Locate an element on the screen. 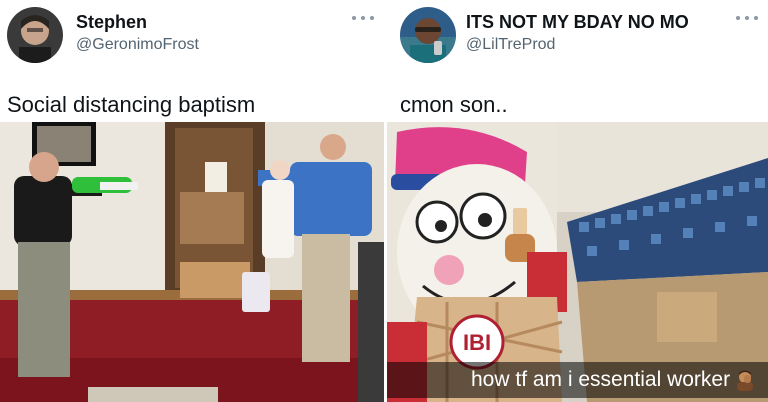  tweet-text: Social distancing baptism is located at coordinates (131, 104).